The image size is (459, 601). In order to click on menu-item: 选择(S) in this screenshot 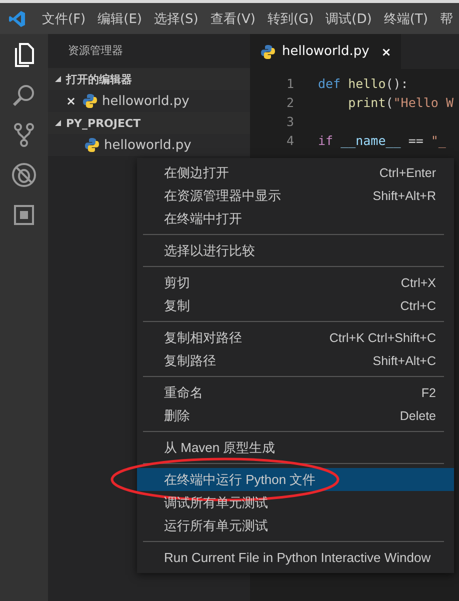, I will do `click(176, 19)`.